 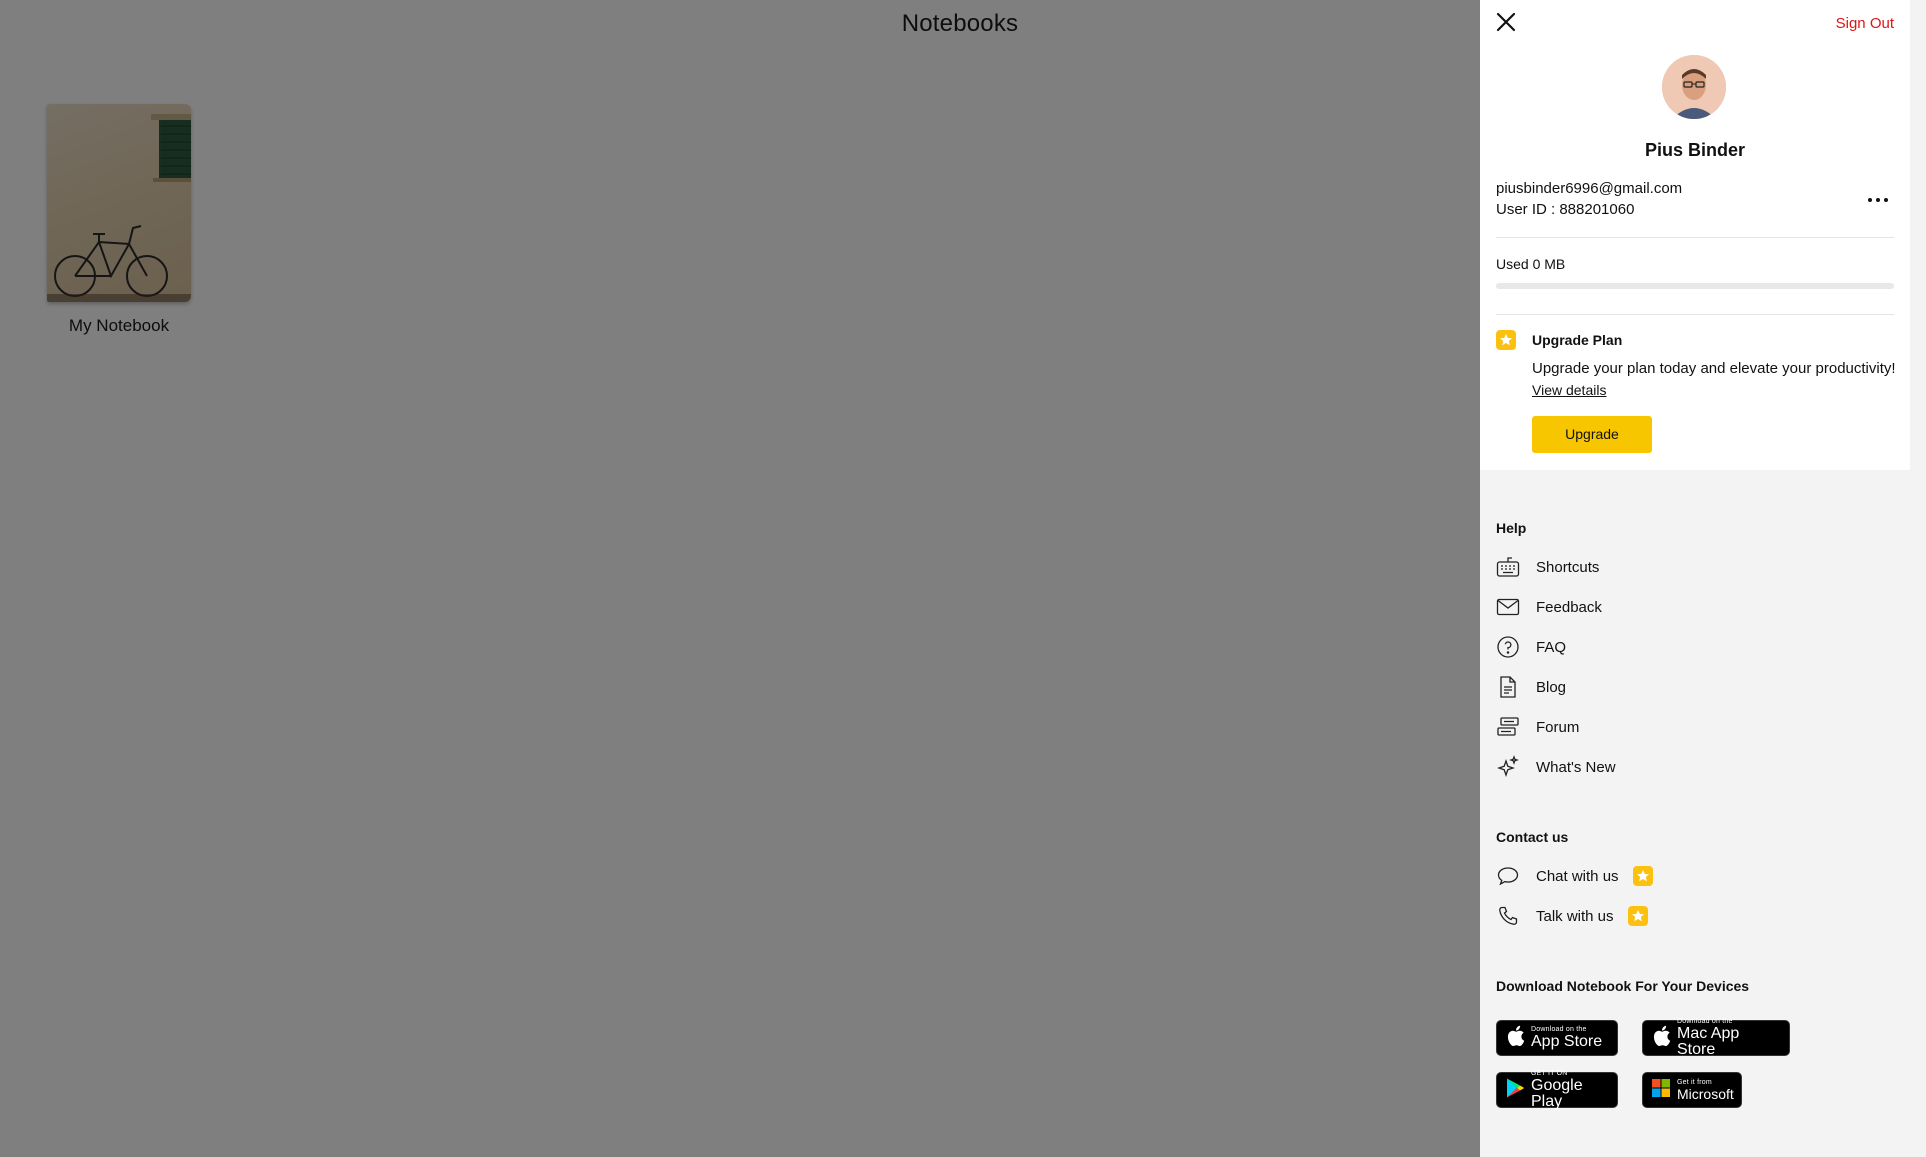 What do you see at coordinates (1623, 986) in the screenshot?
I see `download-section-title: Download Notebook For Your Devices` at bounding box center [1623, 986].